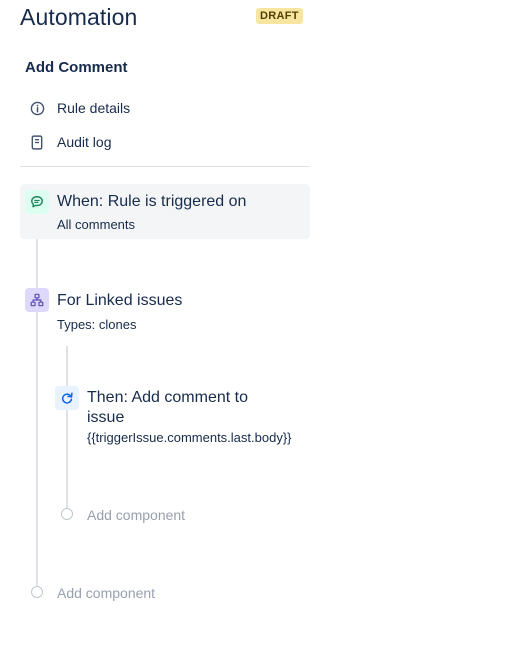 This screenshot has width=510, height=656. Describe the element at coordinates (105, 418) in the screenshot. I see `action-title-line2: issue` at that location.